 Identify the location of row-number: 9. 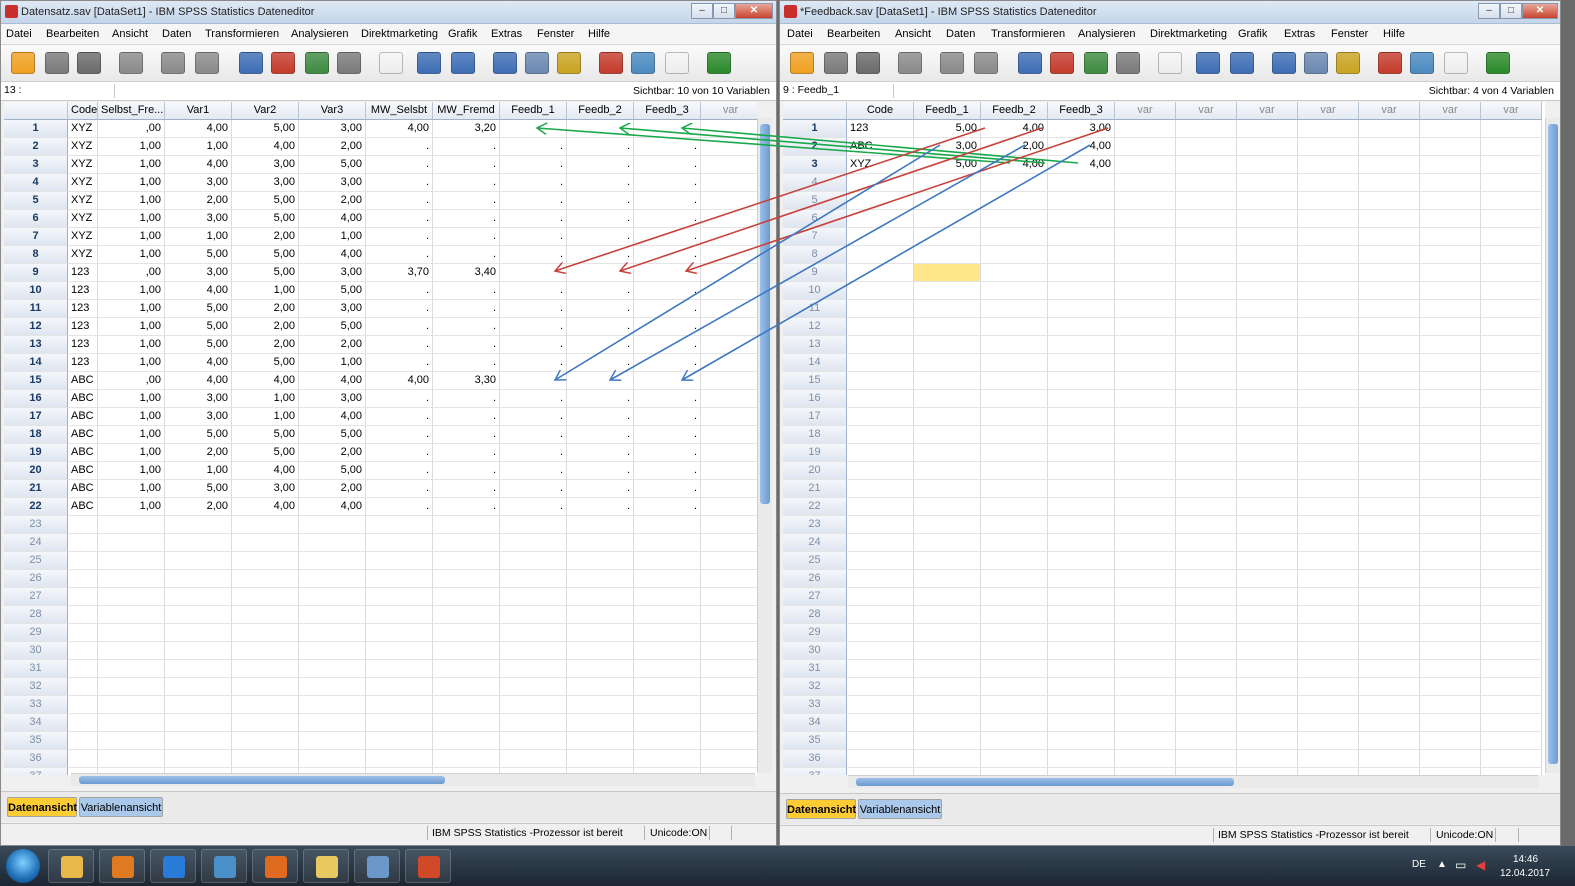
(815, 273).